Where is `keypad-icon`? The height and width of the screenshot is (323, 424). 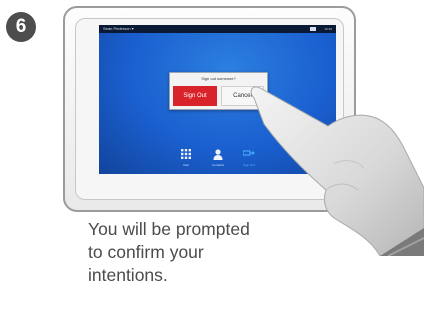 keypad-icon is located at coordinates (186, 155).